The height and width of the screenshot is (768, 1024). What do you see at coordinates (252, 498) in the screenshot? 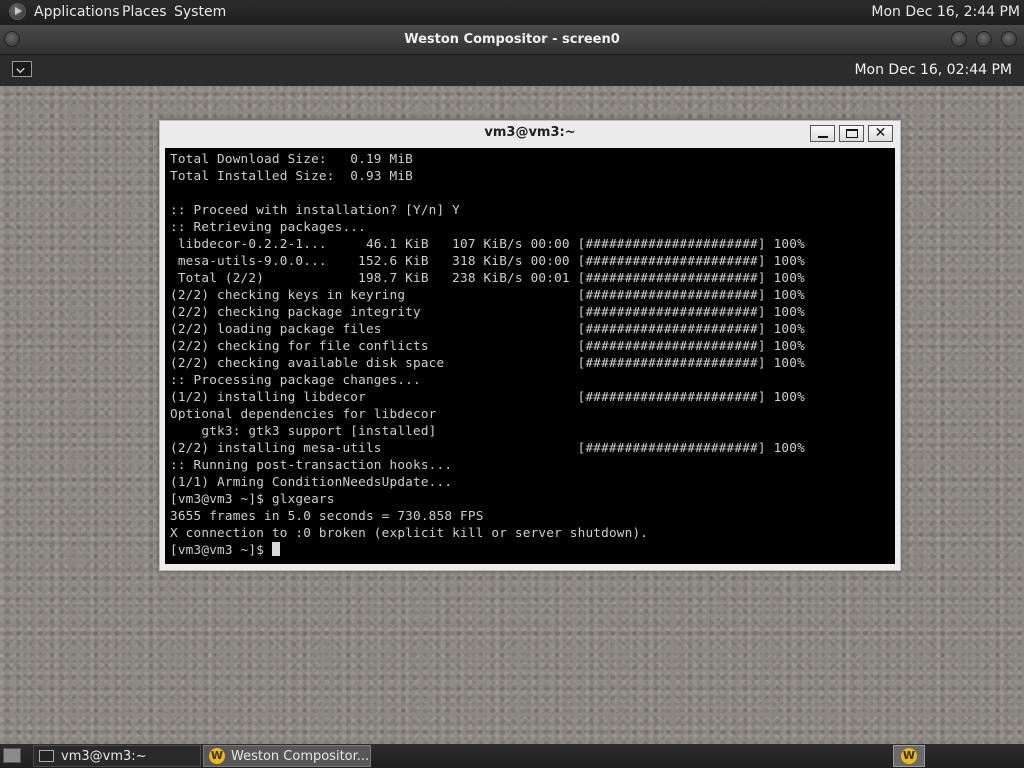
I see `terminal-line: [vm3@vm3 ~]$ glxgears` at bounding box center [252, 498].